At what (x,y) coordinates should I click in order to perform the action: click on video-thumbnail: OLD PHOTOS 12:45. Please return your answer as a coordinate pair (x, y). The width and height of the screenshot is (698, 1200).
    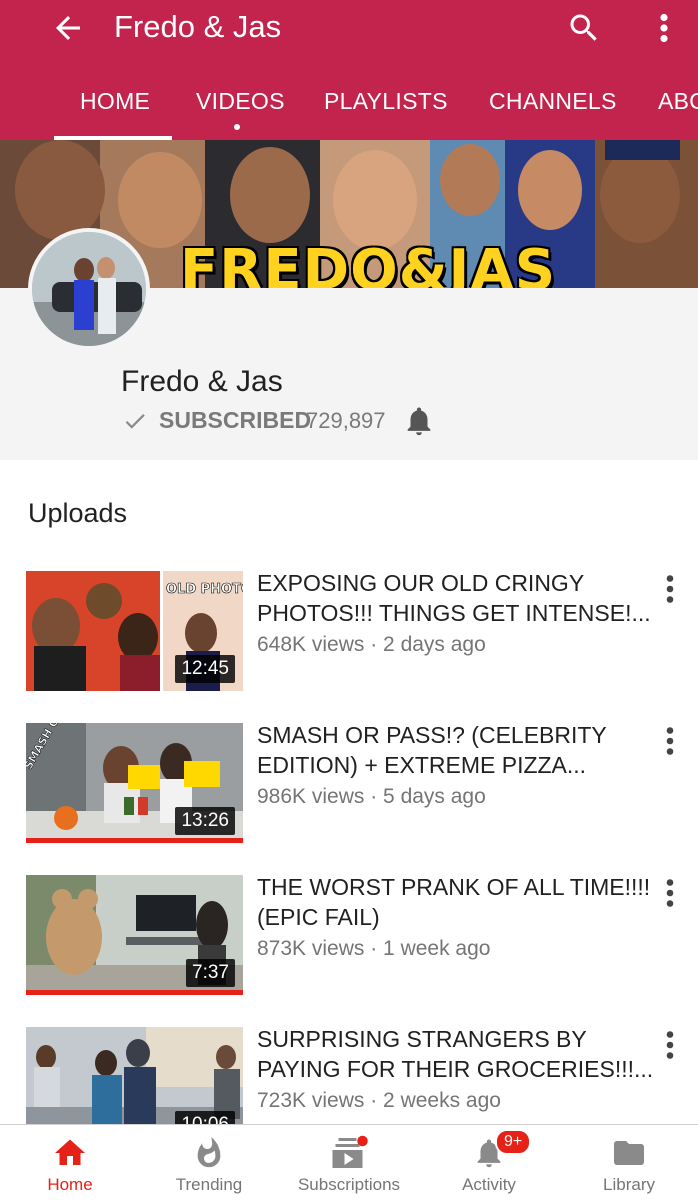
    Looking at the image, I should click on (134, 631).